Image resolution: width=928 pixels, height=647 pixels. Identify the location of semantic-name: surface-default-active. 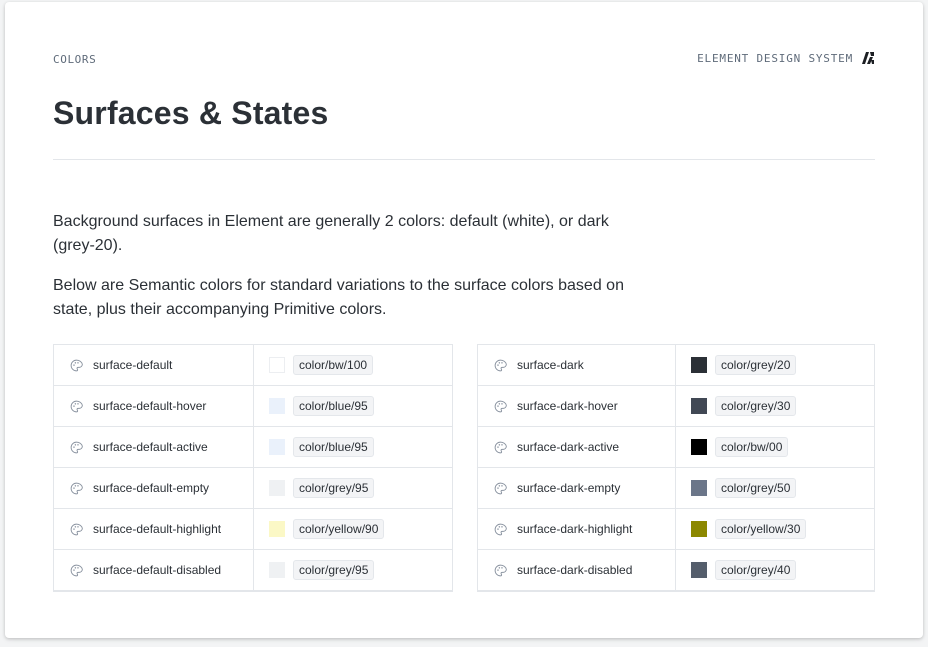
(150, 447).